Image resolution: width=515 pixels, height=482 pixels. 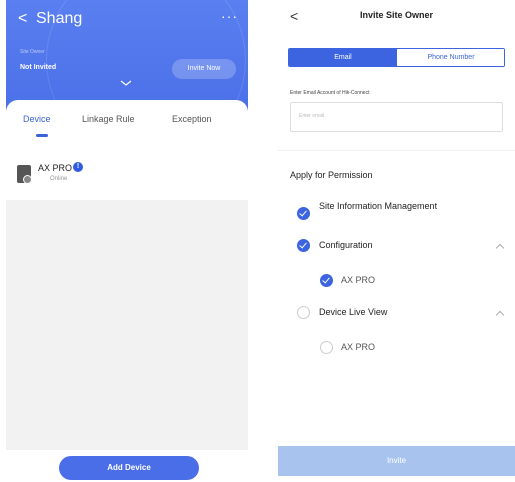 What do you see at coordinates (37, 119) in the screenshot?
I see `tab-device: Device` at bounding box center [37, 119].